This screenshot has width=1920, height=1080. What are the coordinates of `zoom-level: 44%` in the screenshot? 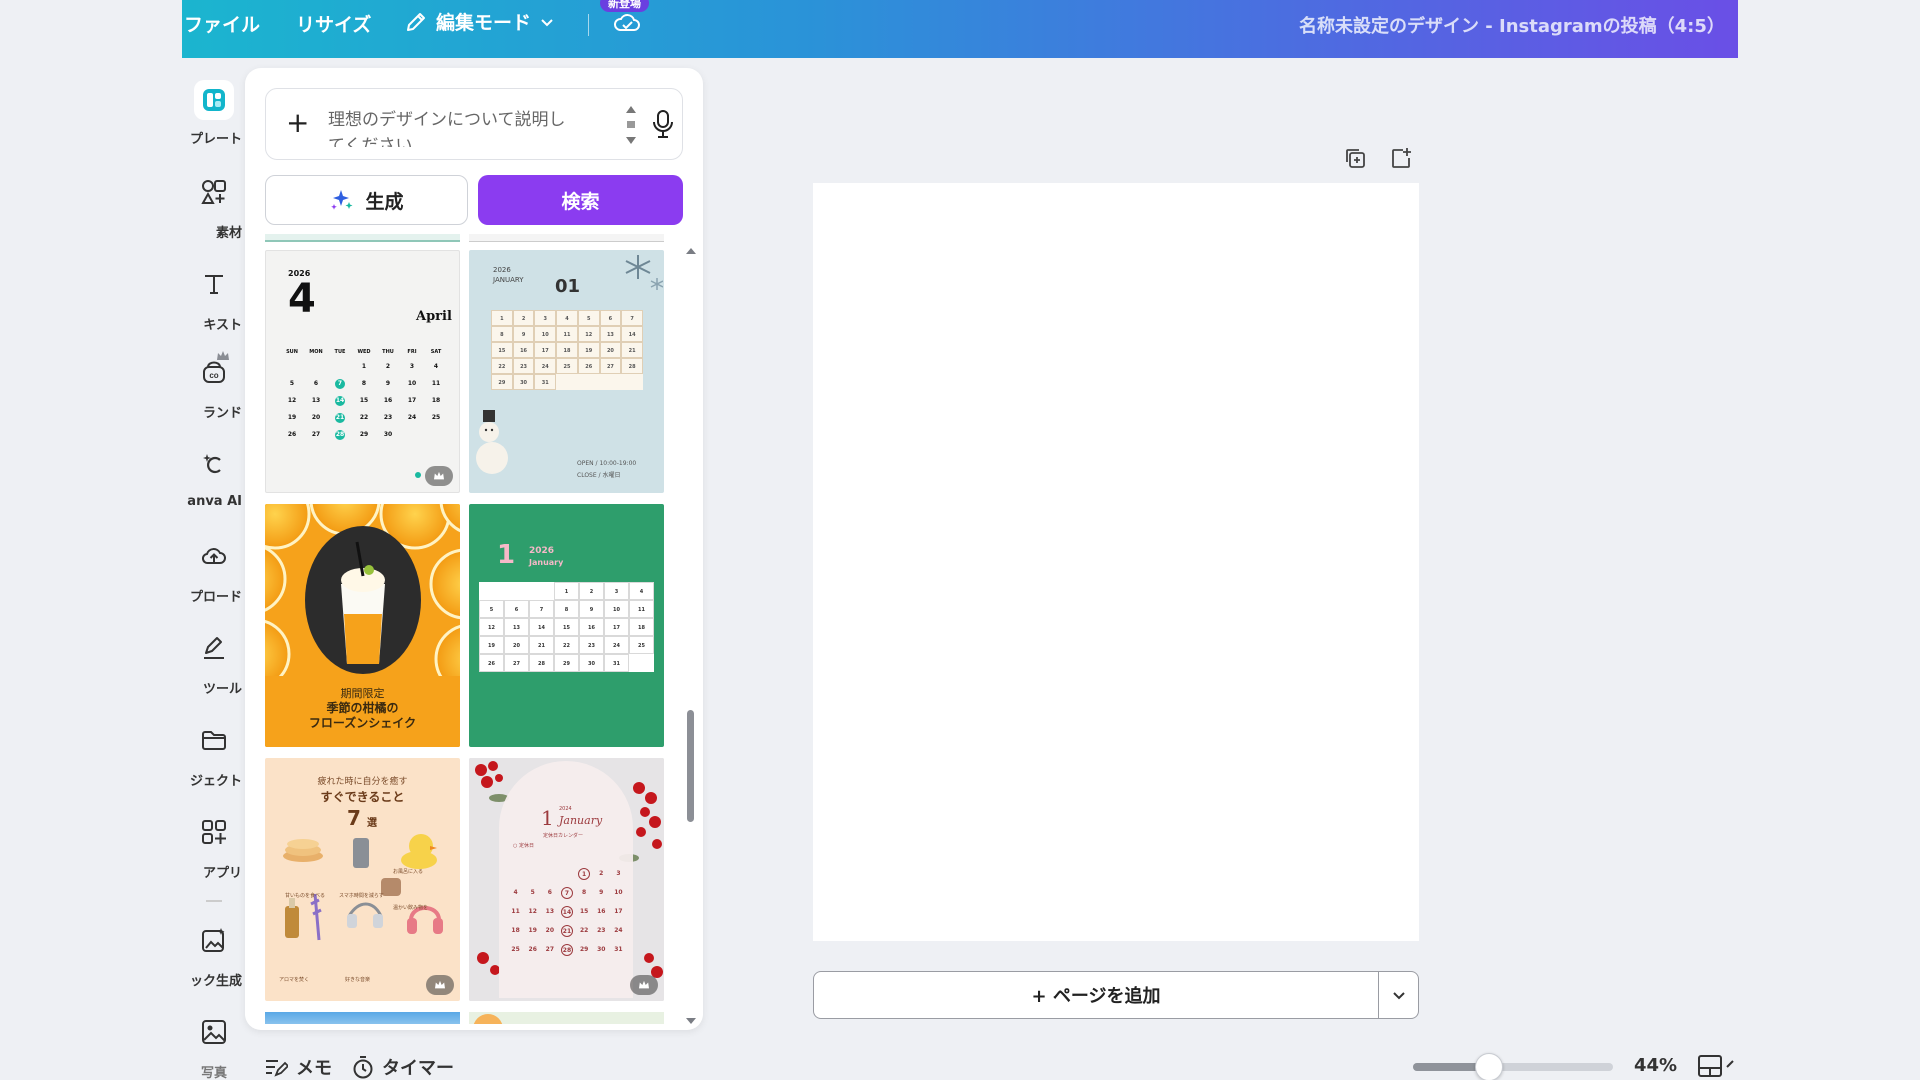 It's located at (1655, 1065).